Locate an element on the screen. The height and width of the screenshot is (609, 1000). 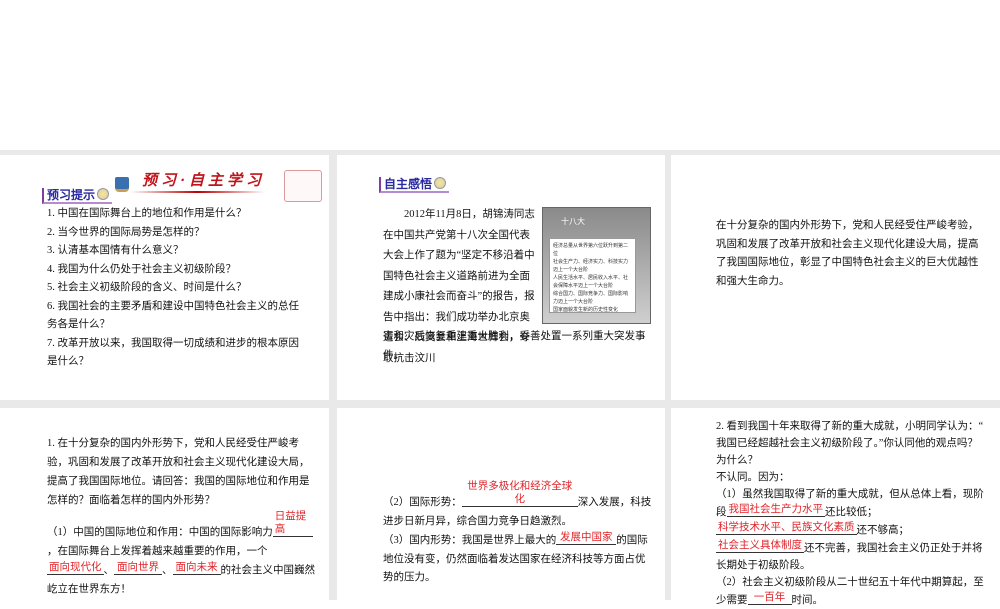
answer-blank: 日益提高 is located at coordinates (292, 523).